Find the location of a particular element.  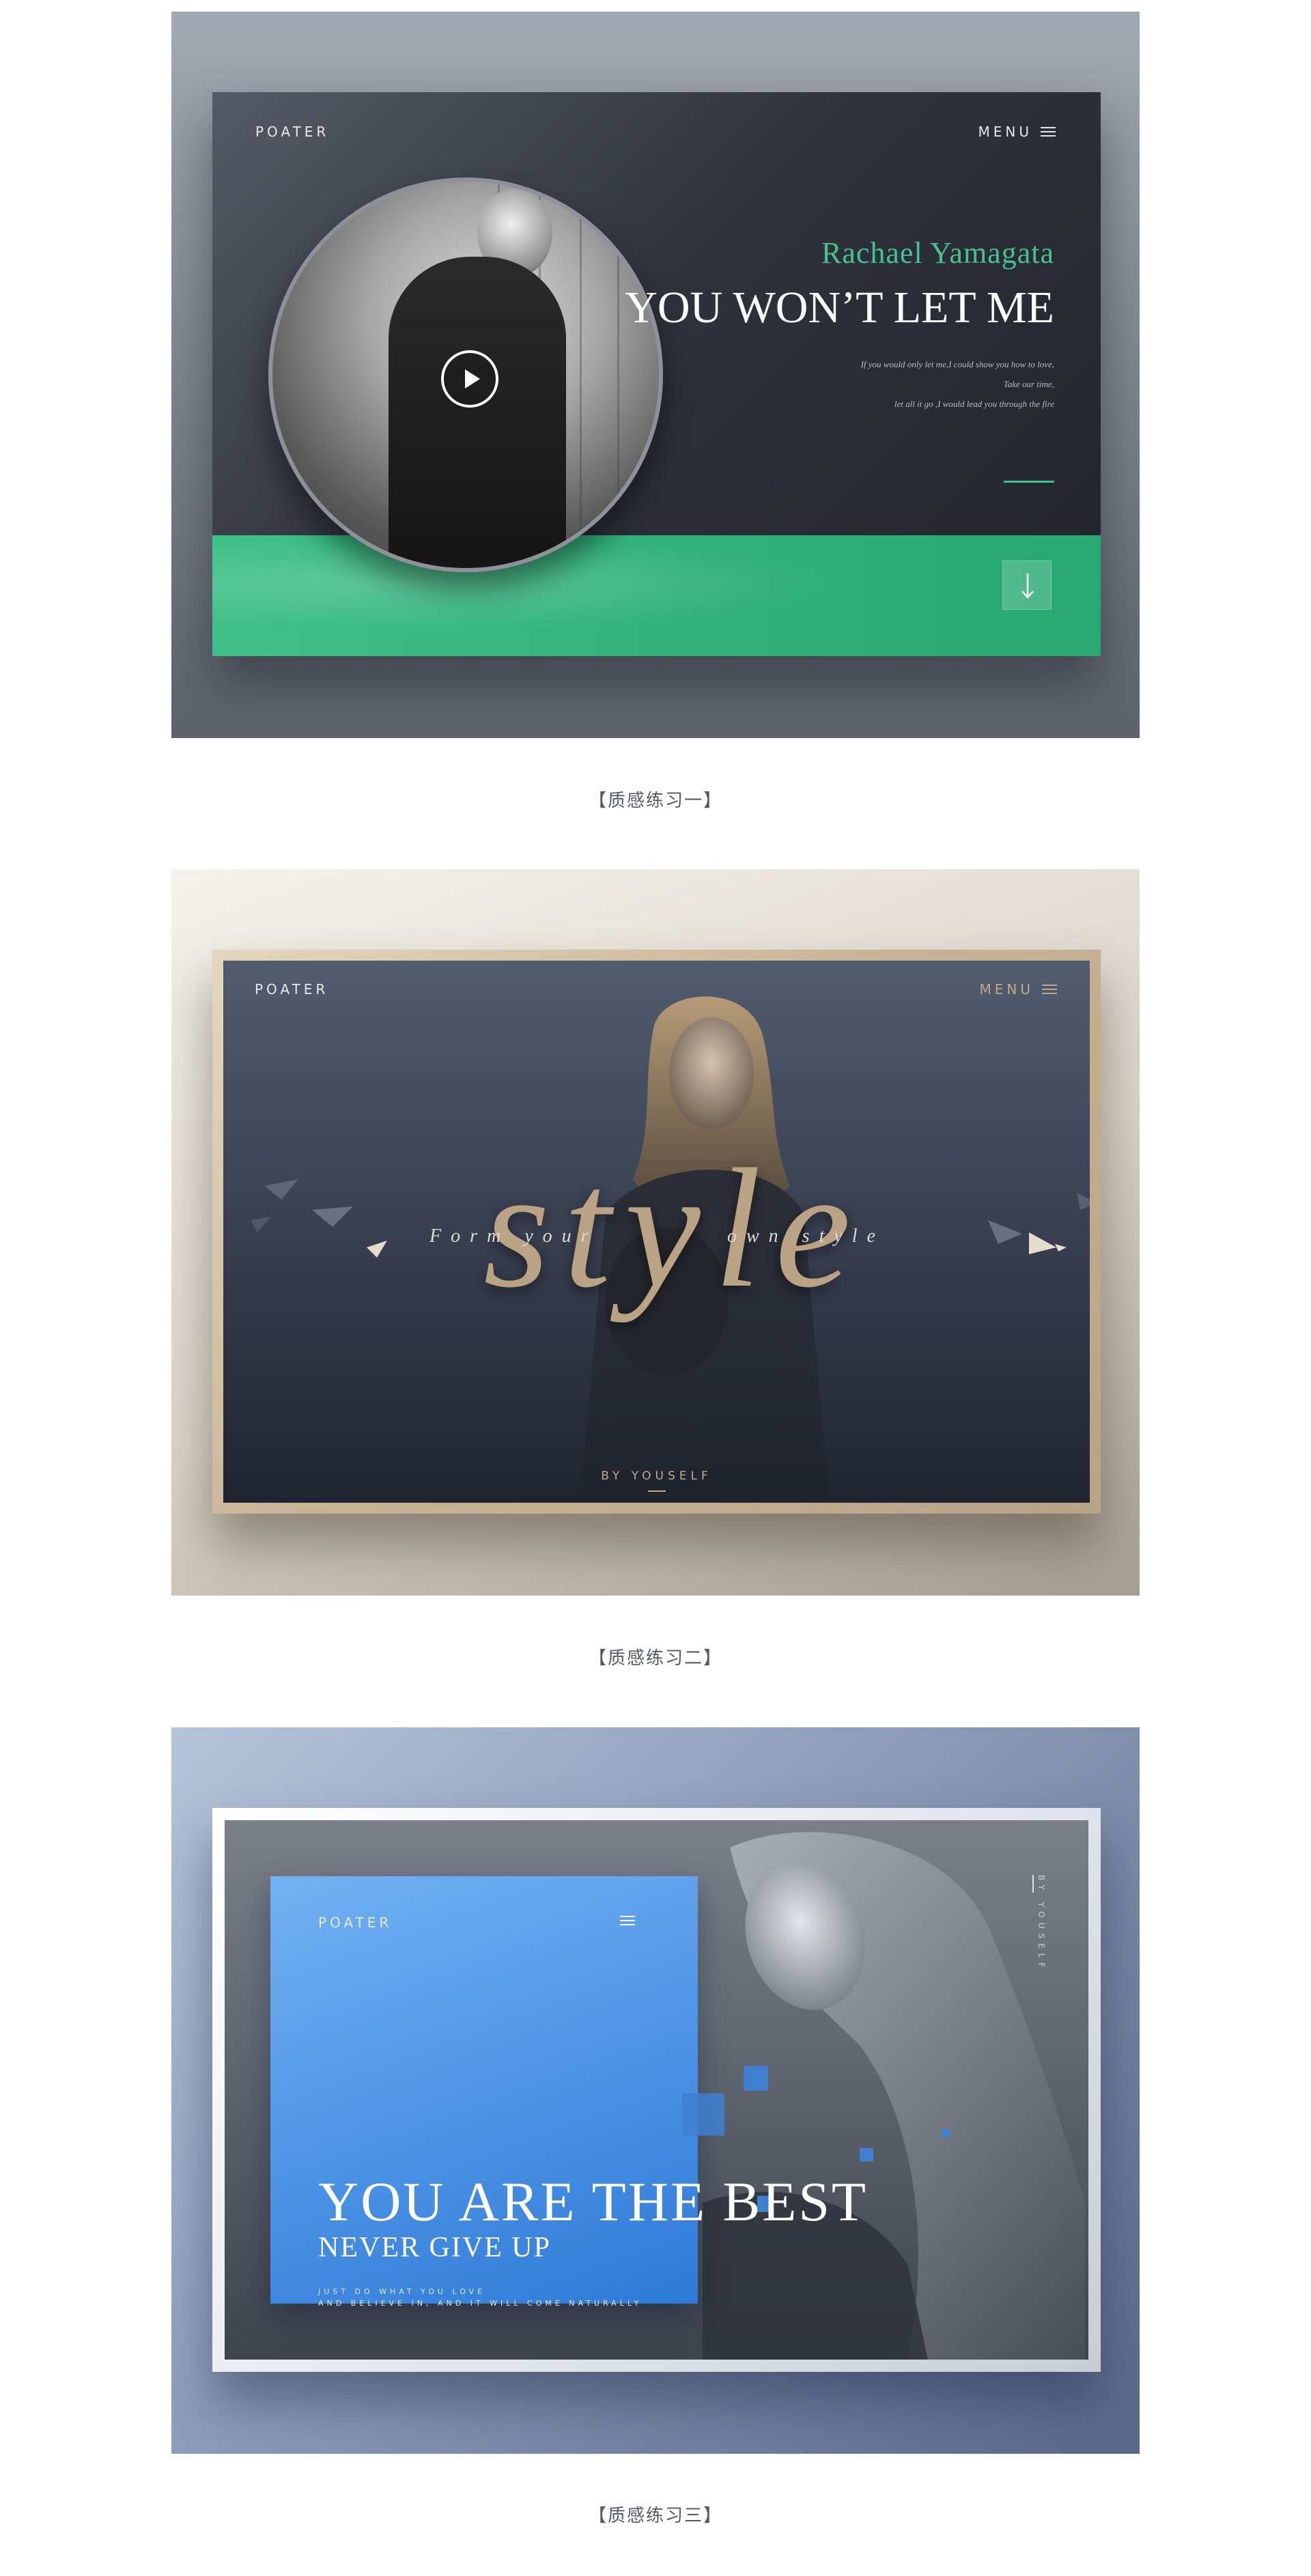

arrow-down-icon is located at coordinates (1027, 586).